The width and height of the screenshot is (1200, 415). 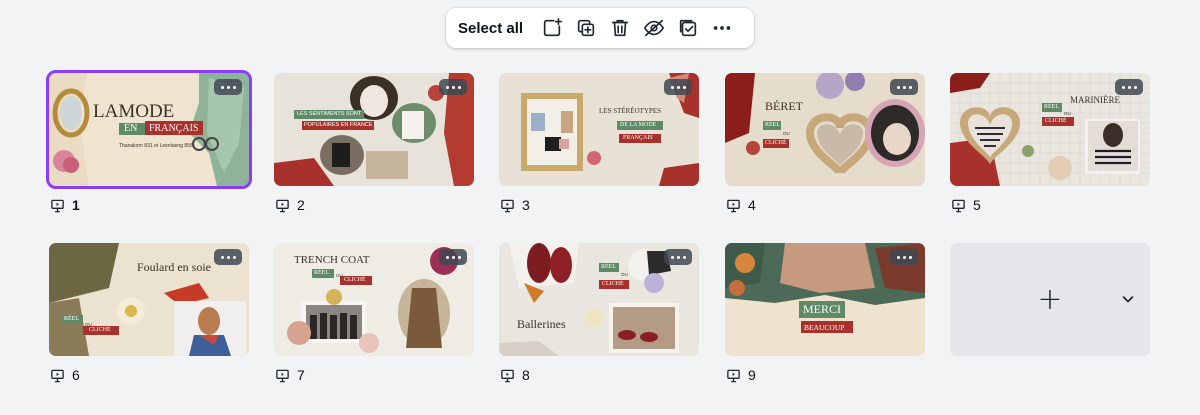 I want to click on hide-icon, so click(x=654, y=28).